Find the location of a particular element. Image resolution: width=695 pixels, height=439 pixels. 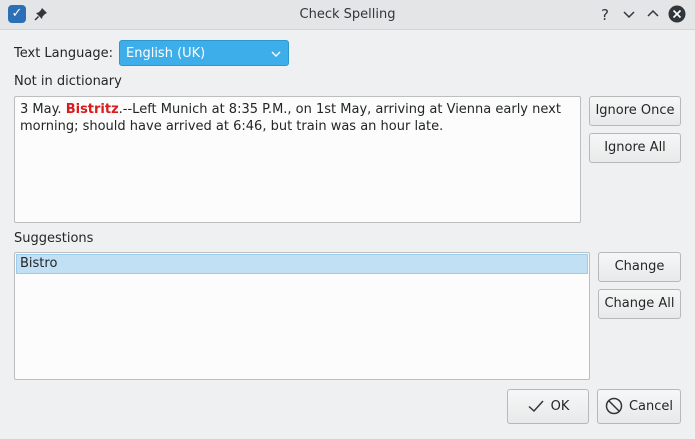

cancel-icon is located at coordinates (614, 405).